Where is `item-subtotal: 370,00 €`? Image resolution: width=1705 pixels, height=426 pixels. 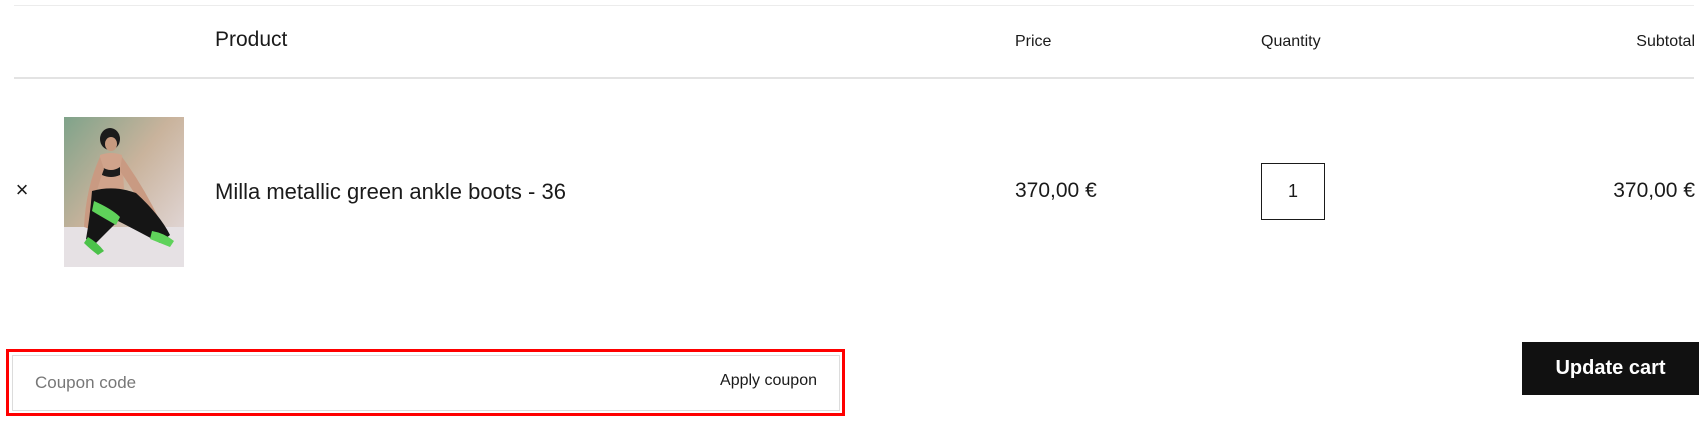 item-subtotal: 370,00 € is located at coordinates (1654, 190).